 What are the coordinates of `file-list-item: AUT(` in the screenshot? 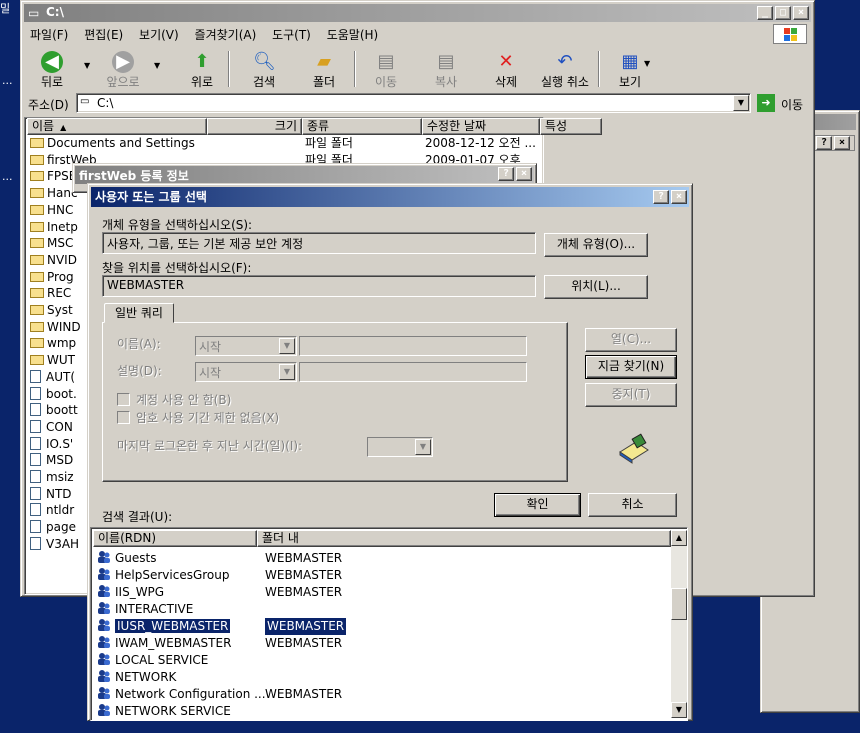 It's located at (52, 377).